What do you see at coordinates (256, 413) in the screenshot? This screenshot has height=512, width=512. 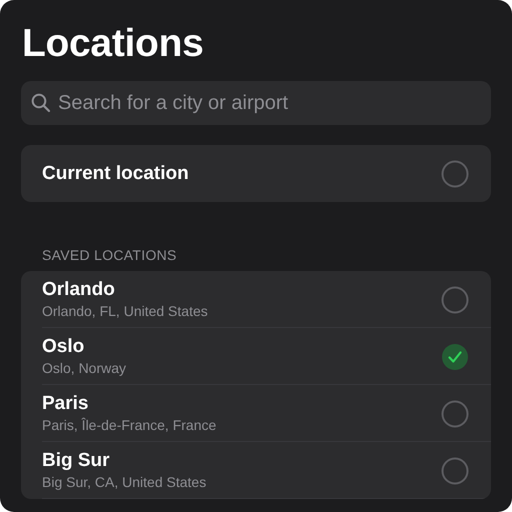 I see `location-row: Paris Paris, Île-de-France, France` at bounding box center [256, 413].